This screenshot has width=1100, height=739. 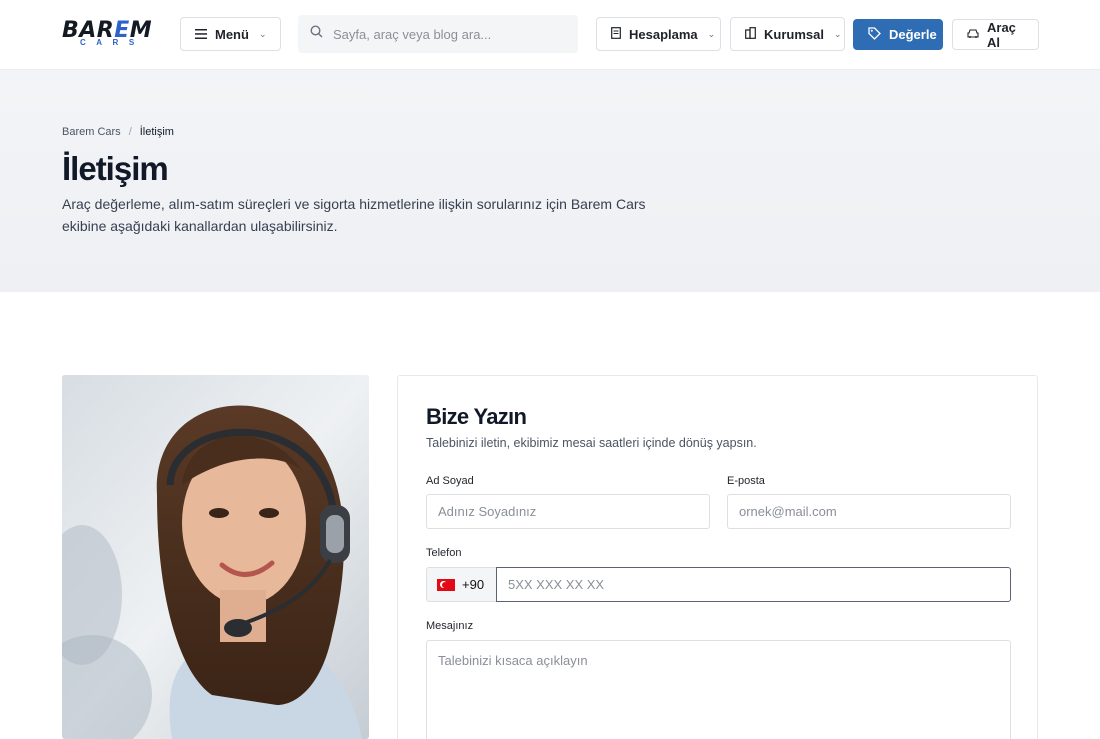 What do you see at coordinates (794, 34) in the screenshot?
I see `kurumsal-label: Kurumsal` at bounding box center [794, 34].